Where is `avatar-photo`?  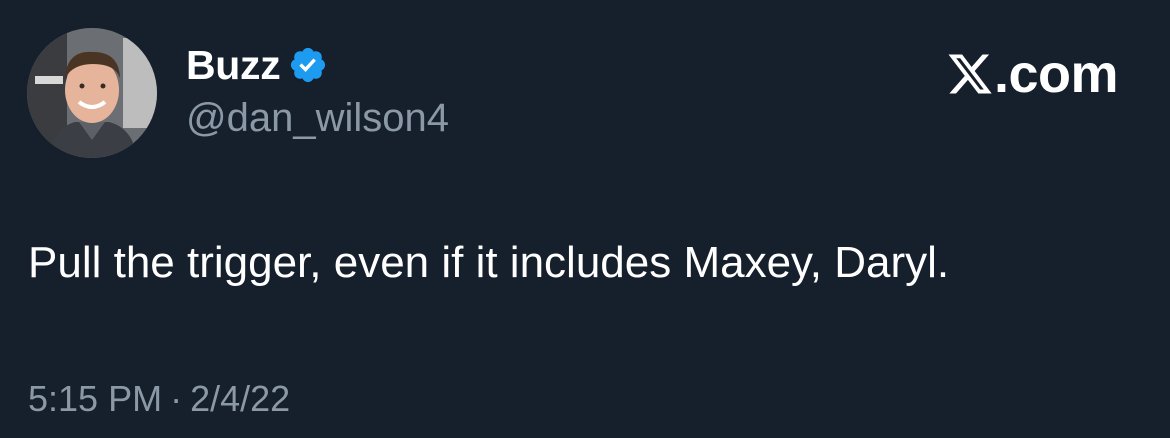
avatar-photo is located at coordinates (92, 93).